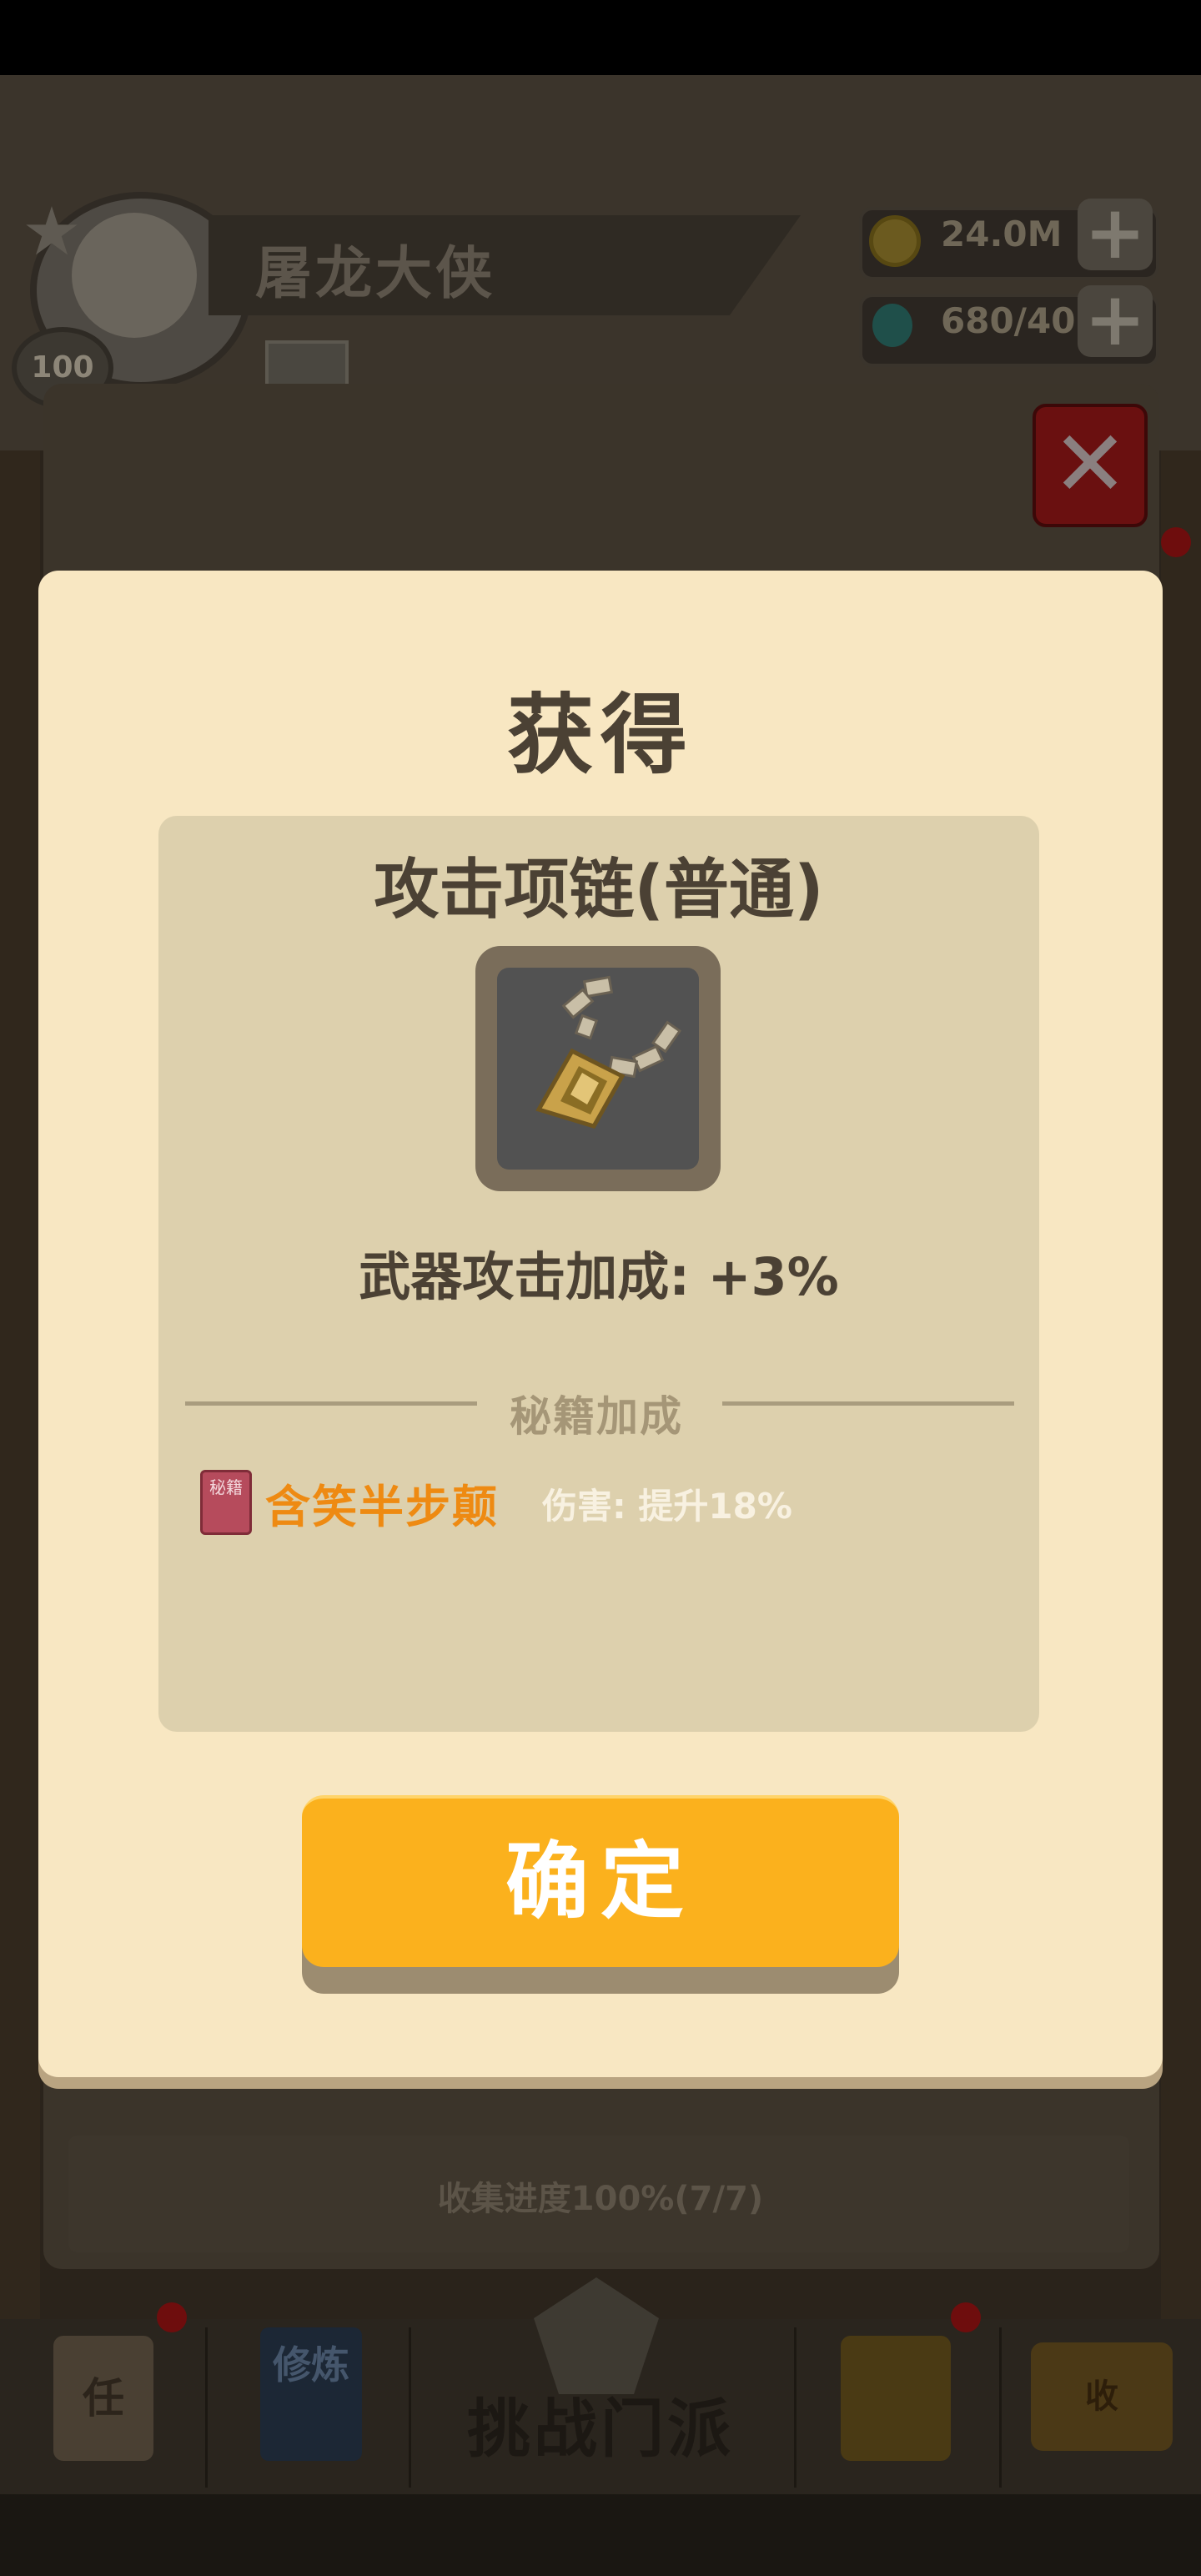 The height and width of the screenshot is (2576, 1201). Describe the element at coordinates (331, 1403) in the screenshot. I see `divider-line-left` at that location.